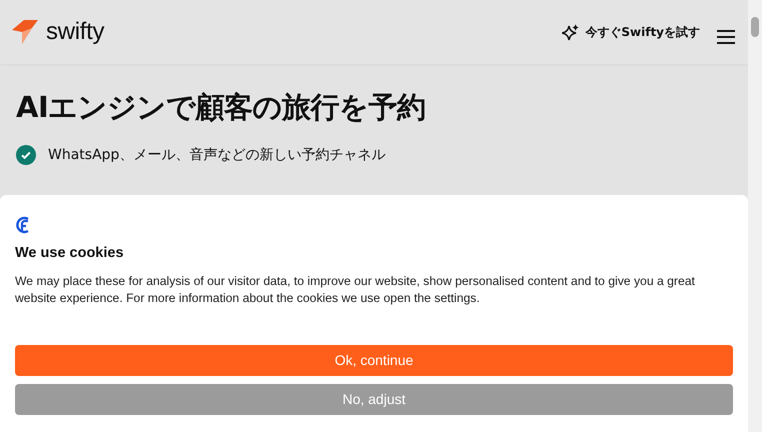 This screenshot has height=432, width=762. I want to click on check-icon, so click(26, 155).